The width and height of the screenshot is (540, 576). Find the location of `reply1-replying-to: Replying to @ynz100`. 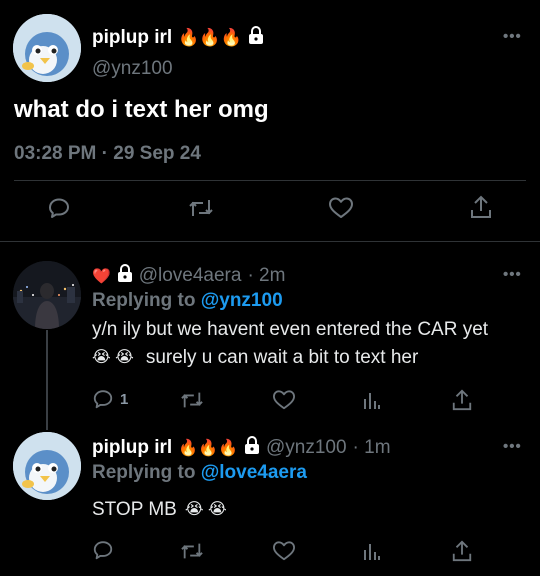

reply1-replying-to: Replying to @ynz100 is located at coordinates (187, 301).